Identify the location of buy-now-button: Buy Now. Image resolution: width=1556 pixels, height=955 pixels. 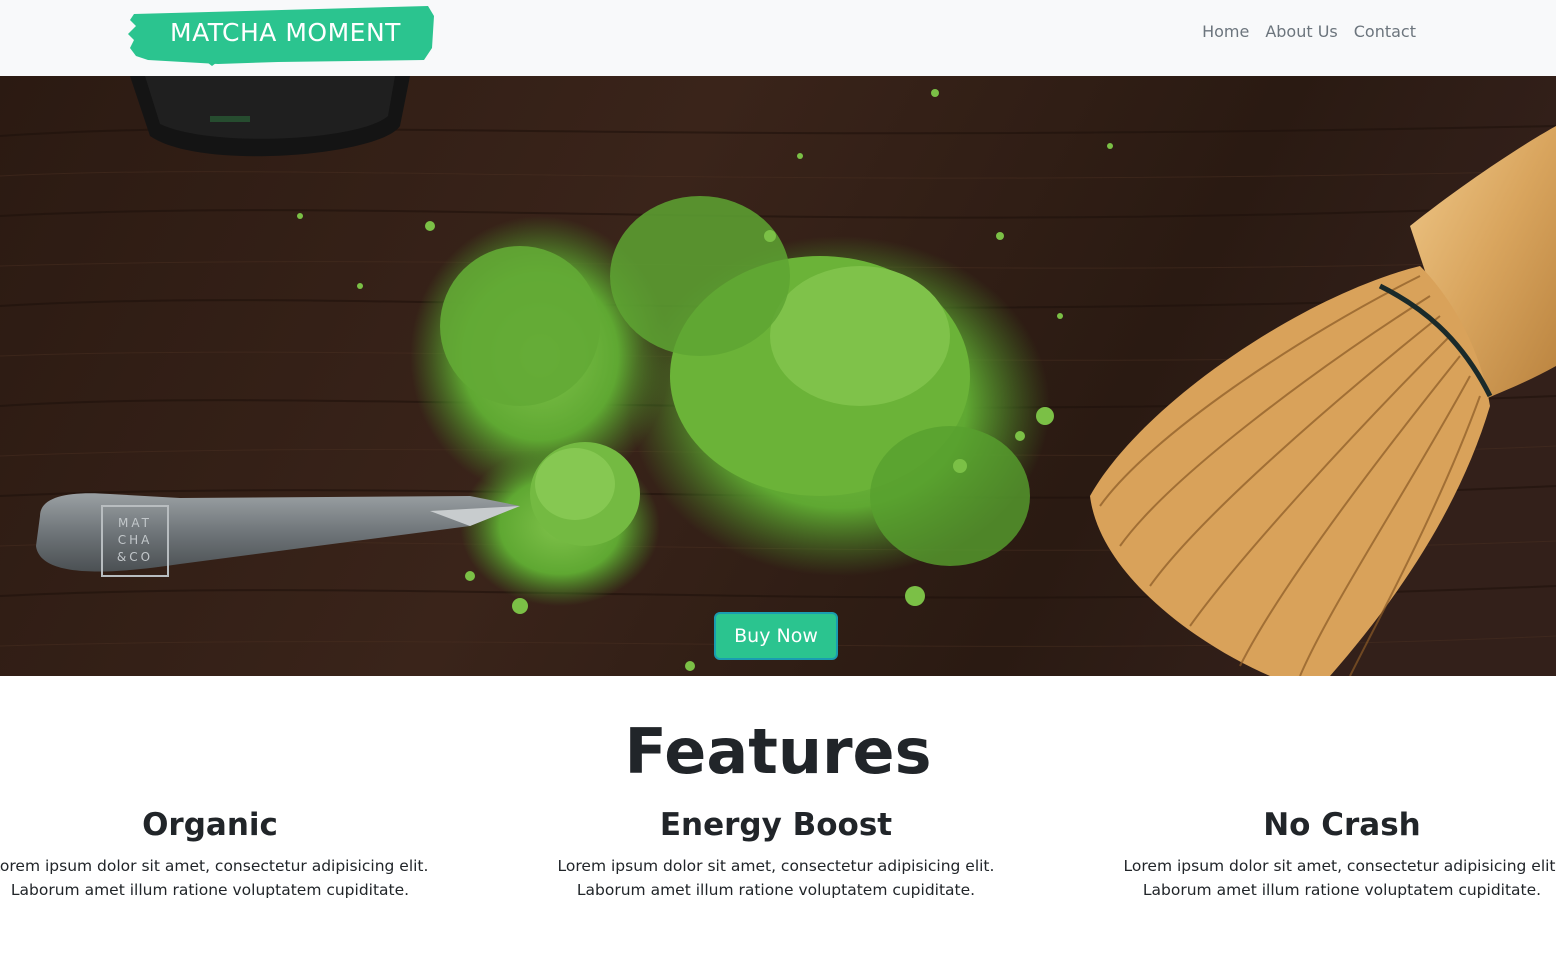
(776, 636).